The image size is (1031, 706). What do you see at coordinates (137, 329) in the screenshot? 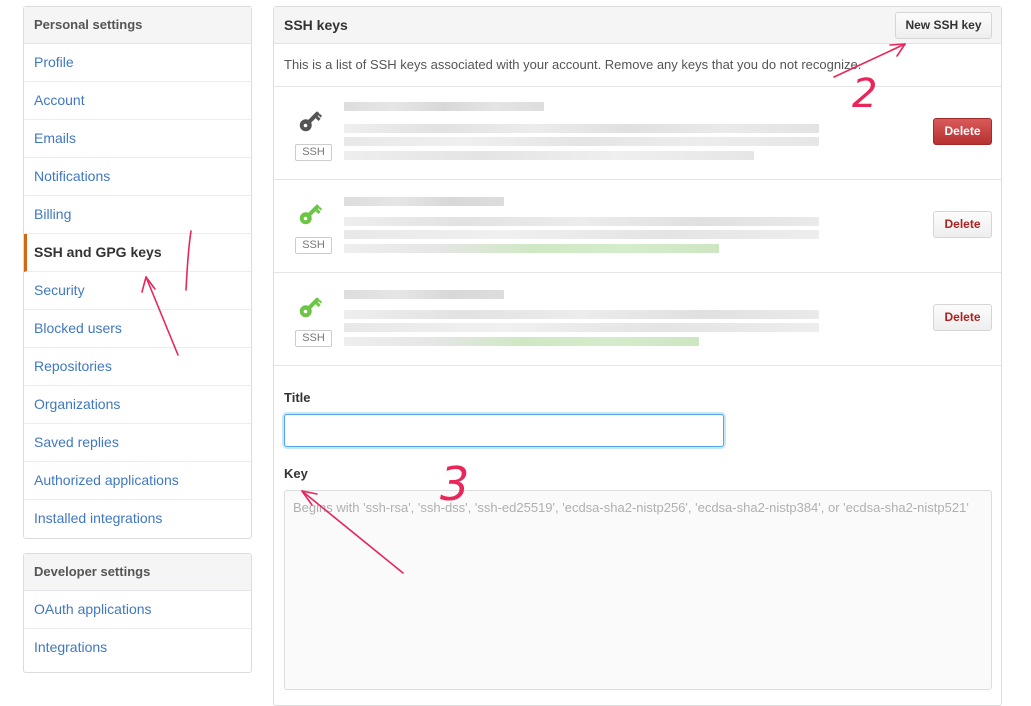
I see `menu-item-blocked-users: Blocked users` at bounding box center [137, 329].